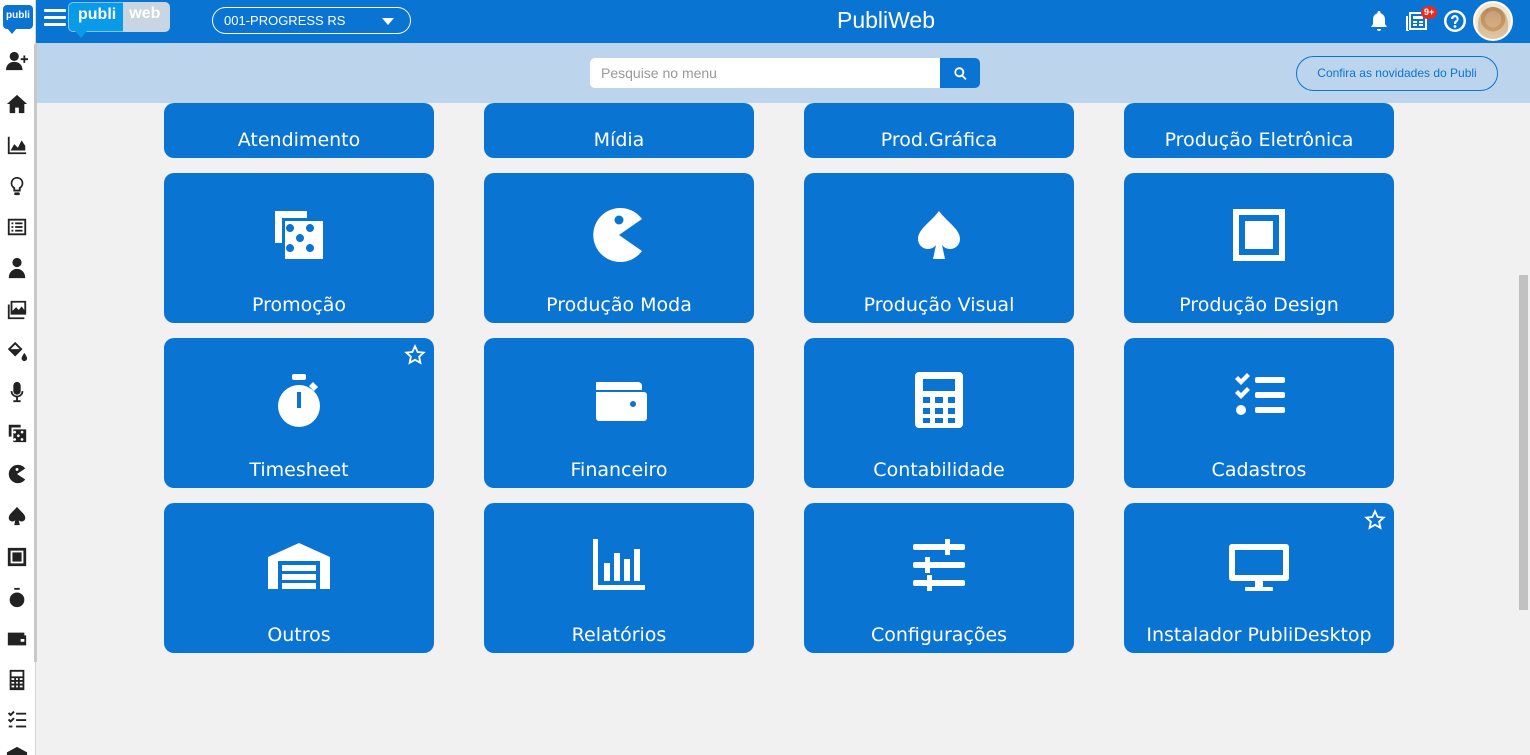 The height and width of the screenshot is (755, 1530). I want to click on tile-label: Financeiro, so click(619, 470).